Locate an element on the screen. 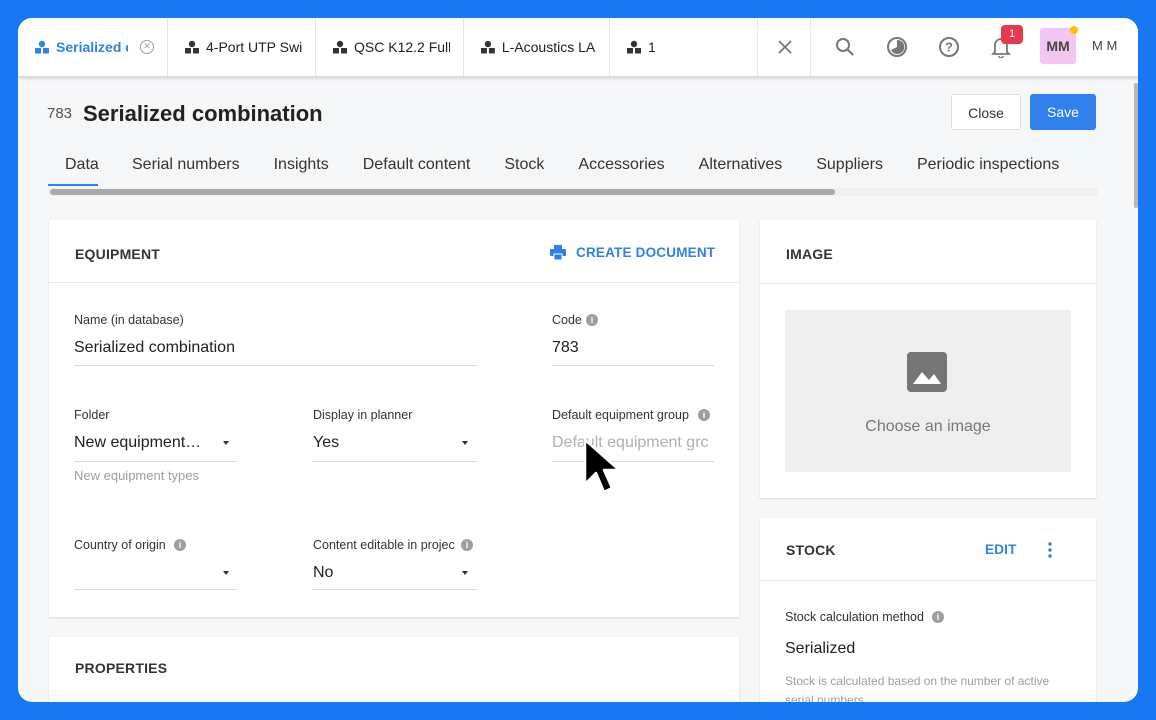 The width and height of the screenshot is (1156, 720). editable-select: No is located at coordinates (378, 573).